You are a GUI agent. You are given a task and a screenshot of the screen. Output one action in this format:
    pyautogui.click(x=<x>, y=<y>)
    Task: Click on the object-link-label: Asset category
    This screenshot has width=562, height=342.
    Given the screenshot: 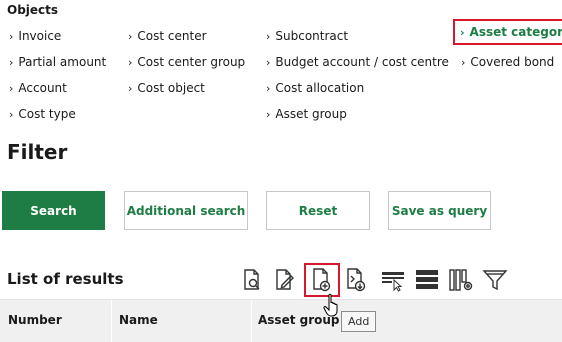 What is the action you would take?
    pyautogui.click(x=515, y=32)
    